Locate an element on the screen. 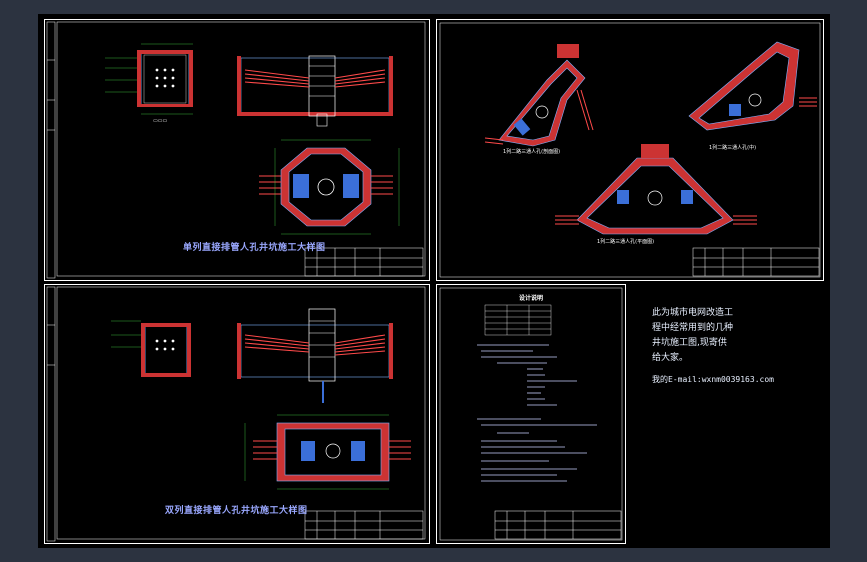  sheet-design-notes: 设计说明 is located at coordinates (531, 414).